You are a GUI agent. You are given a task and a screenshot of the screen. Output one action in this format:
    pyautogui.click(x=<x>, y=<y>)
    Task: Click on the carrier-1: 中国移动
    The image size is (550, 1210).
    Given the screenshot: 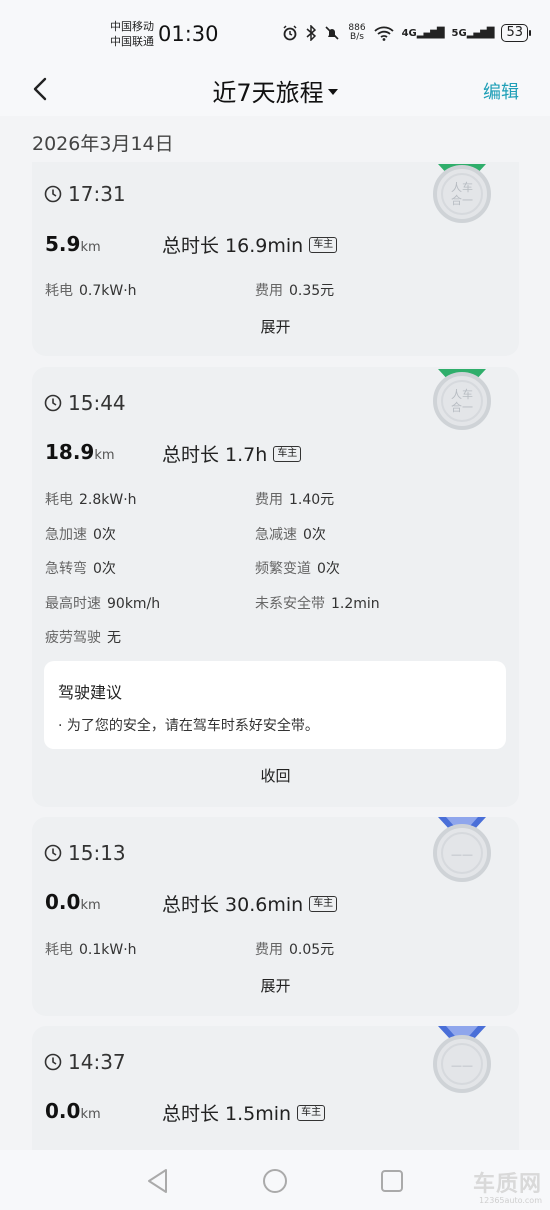 What is the action you would take?
    pyautogui.click(x=132, y=26)
    